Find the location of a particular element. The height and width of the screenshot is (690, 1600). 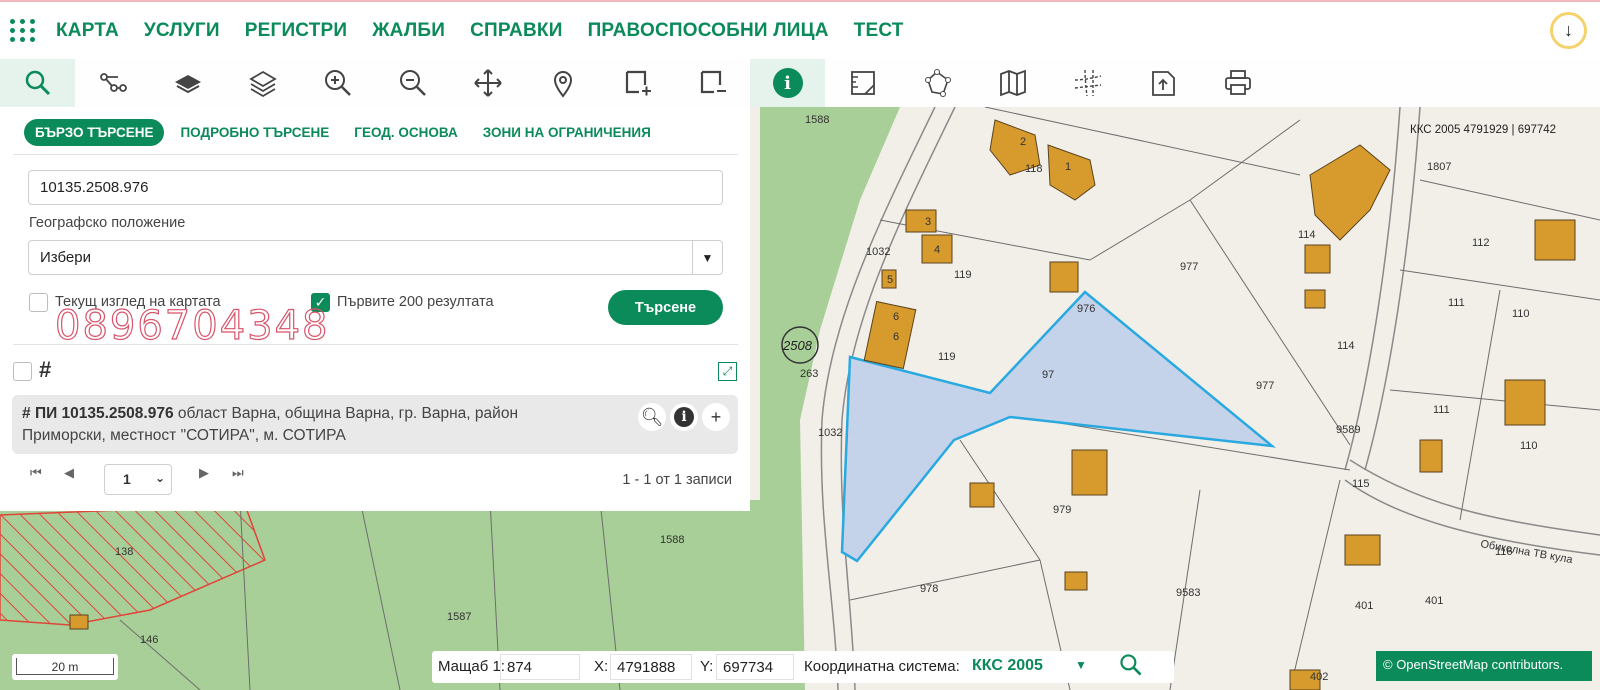

remove-area-icon is located at coordinates (713, 82).